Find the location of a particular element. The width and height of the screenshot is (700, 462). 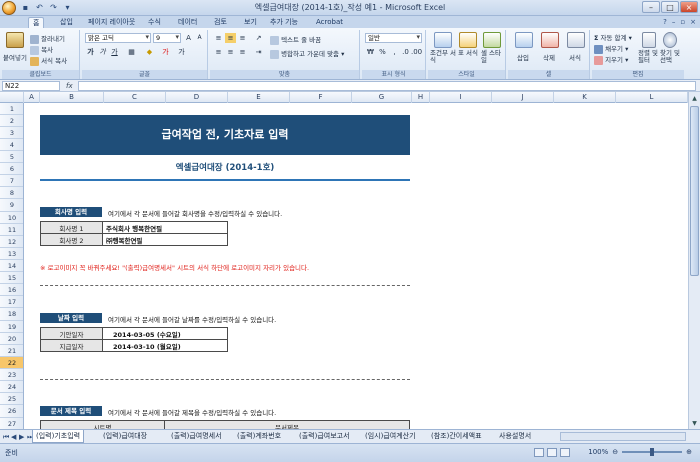

sheet-tab-tax-table: (참조)간이세액표 is located at coordinates (456, 436).